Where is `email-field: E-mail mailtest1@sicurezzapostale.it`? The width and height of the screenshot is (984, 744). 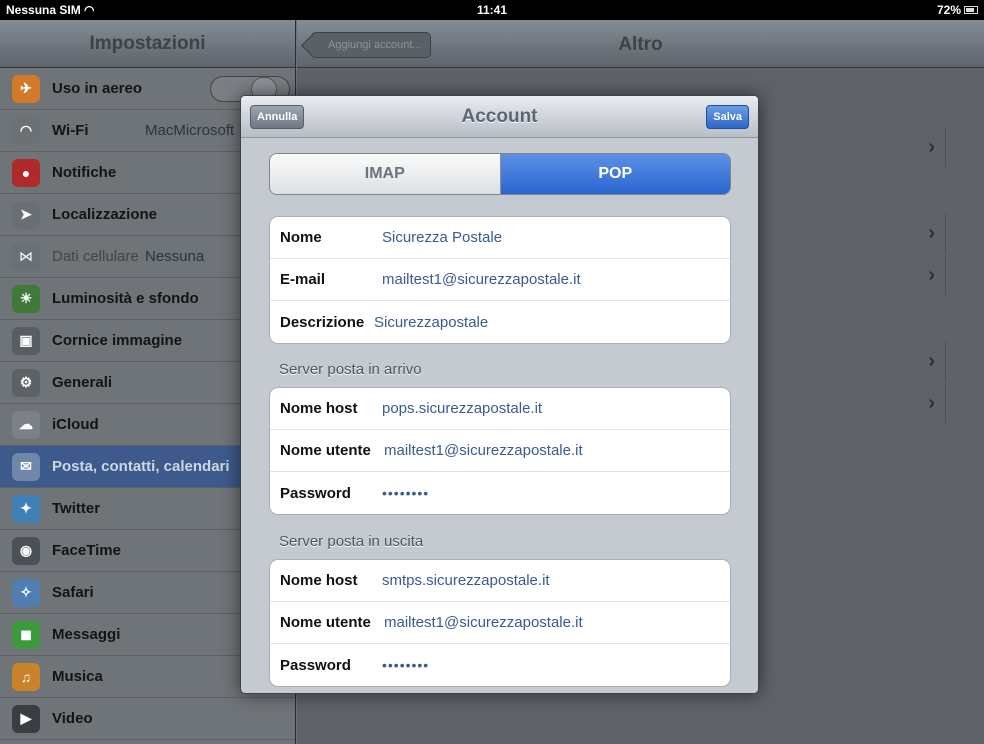 email-field: E-mail mailtest1@sicurezzapostale.it is located at coordinates (500, 280).